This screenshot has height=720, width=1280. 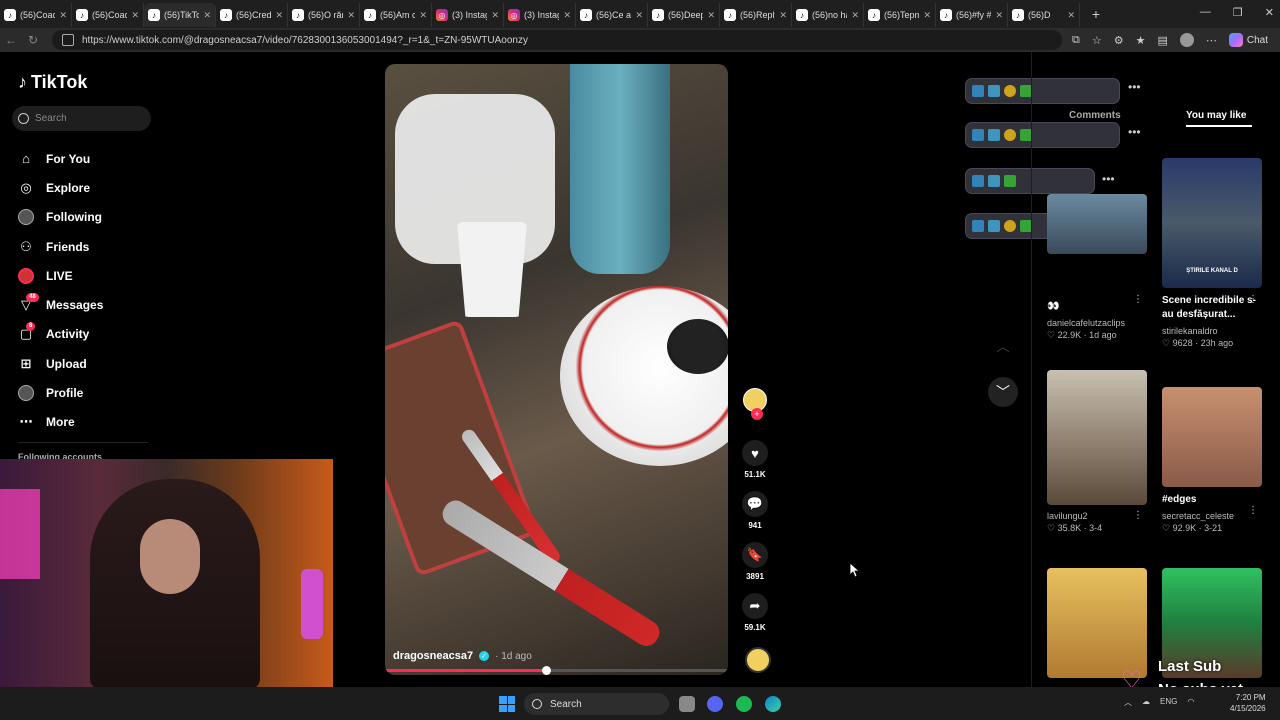 I want to click on browser-tab: ♪ (56)Tepm ✕, so click(x=900, y=15).